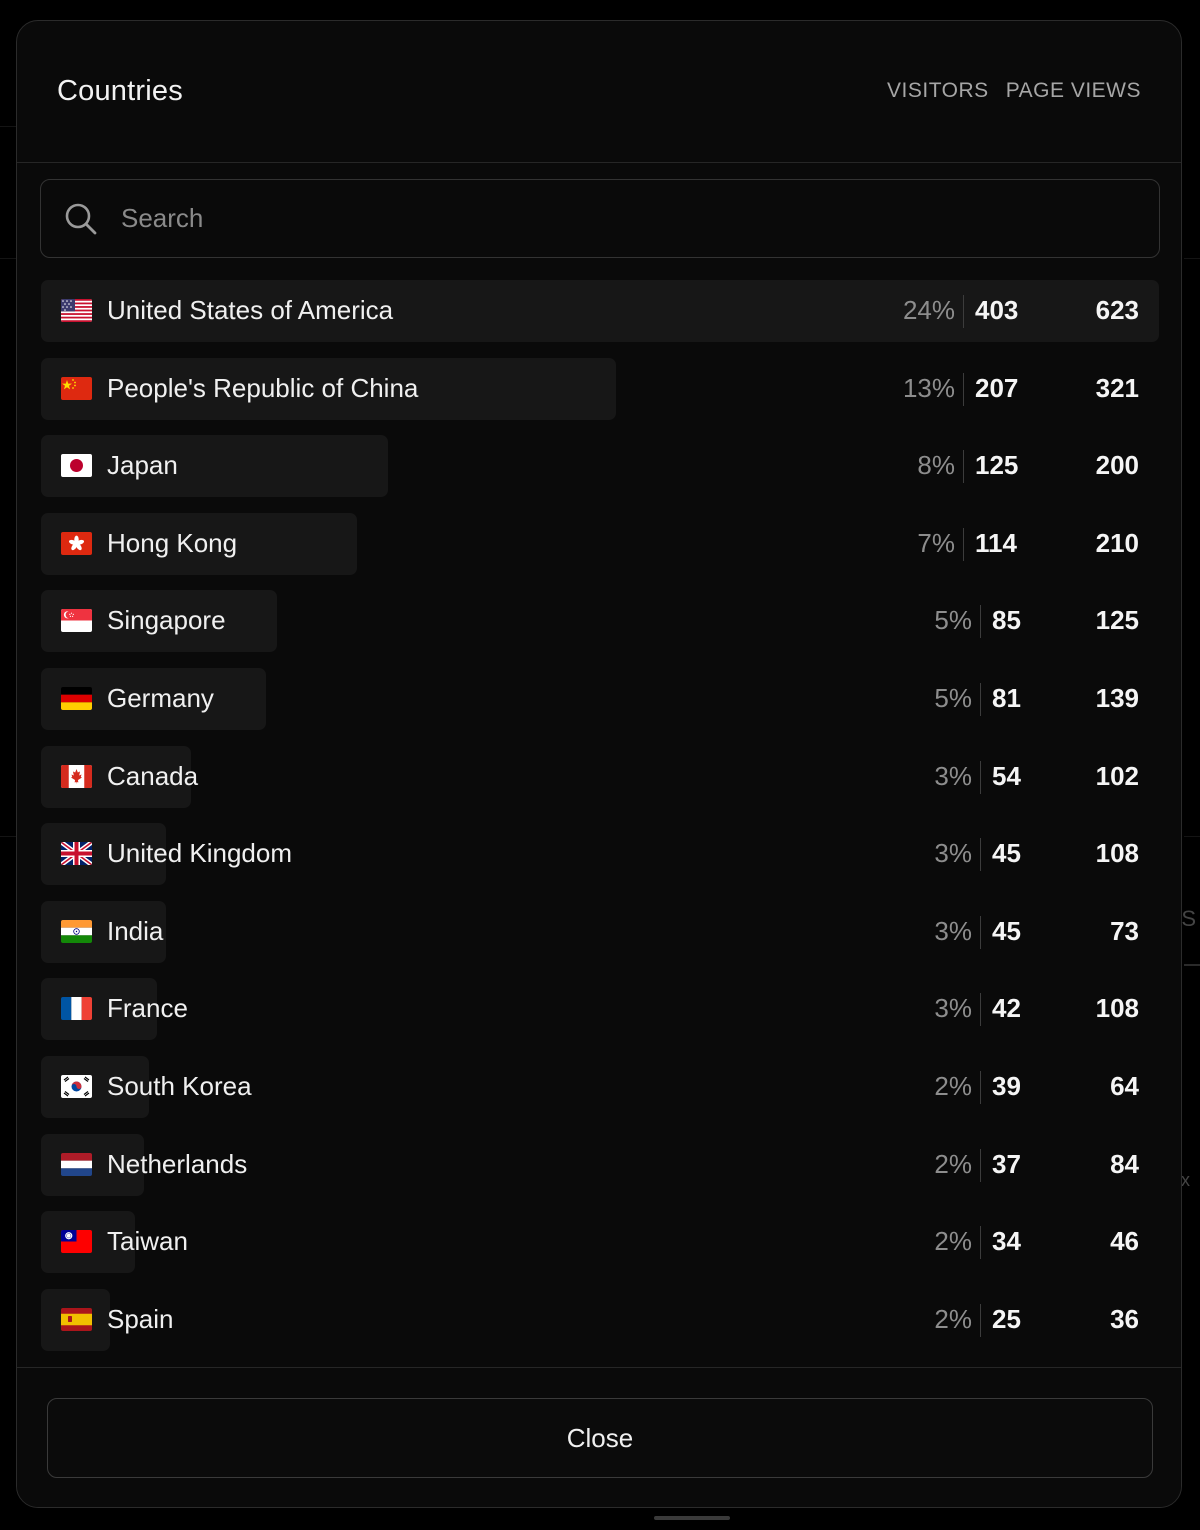 The image size is (1200, 1530). What do you see at coordinates (1124, 930) in the screenshot?
I see `page-views-count: 73` at bounding box center [1124, 930].